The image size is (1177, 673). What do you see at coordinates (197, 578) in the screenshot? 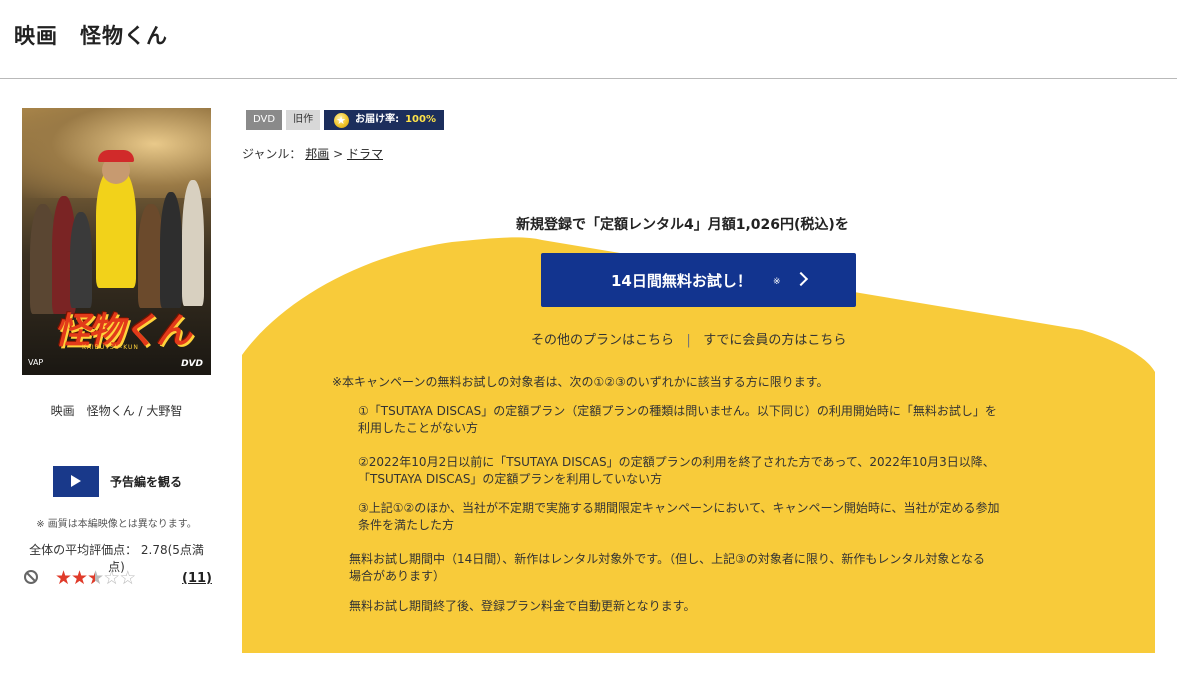
I see `review-count-link: (11)` at bounding box center [197, 578].